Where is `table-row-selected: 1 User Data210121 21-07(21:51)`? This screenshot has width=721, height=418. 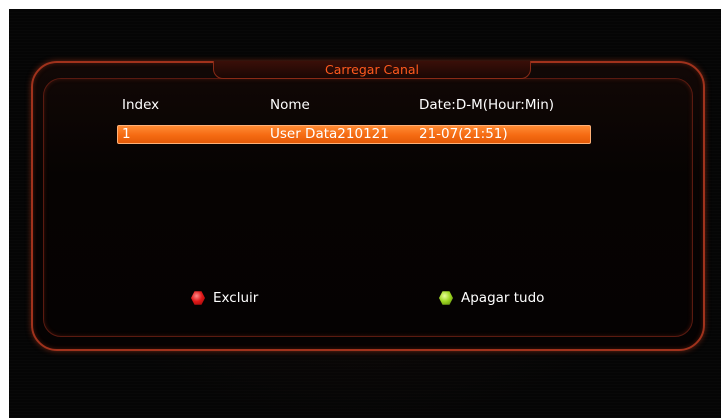
table-row-selected: 1 User Data210121 21-07(21:51) is located at coordinates (354, 134).